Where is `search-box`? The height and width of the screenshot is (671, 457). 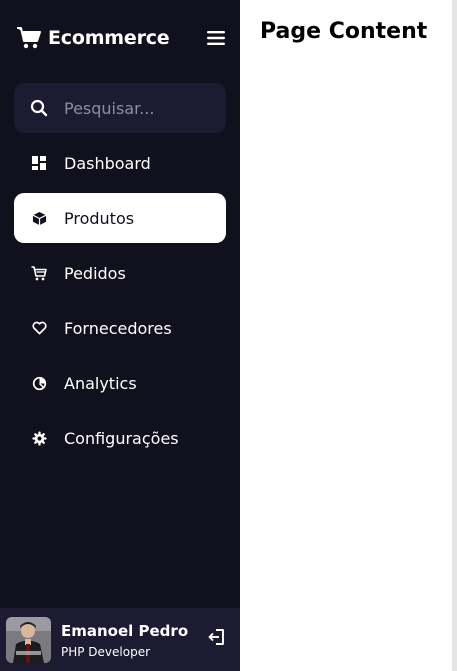 search-box is located at coordinates (120, 108).